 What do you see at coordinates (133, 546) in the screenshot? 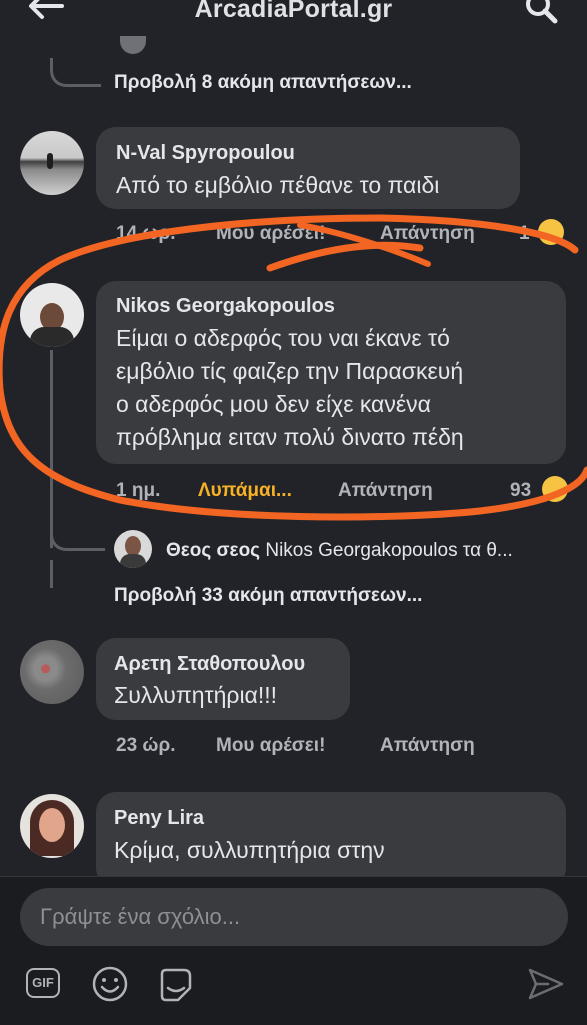
I see `avatar-head` at bounding box center [133, 546].